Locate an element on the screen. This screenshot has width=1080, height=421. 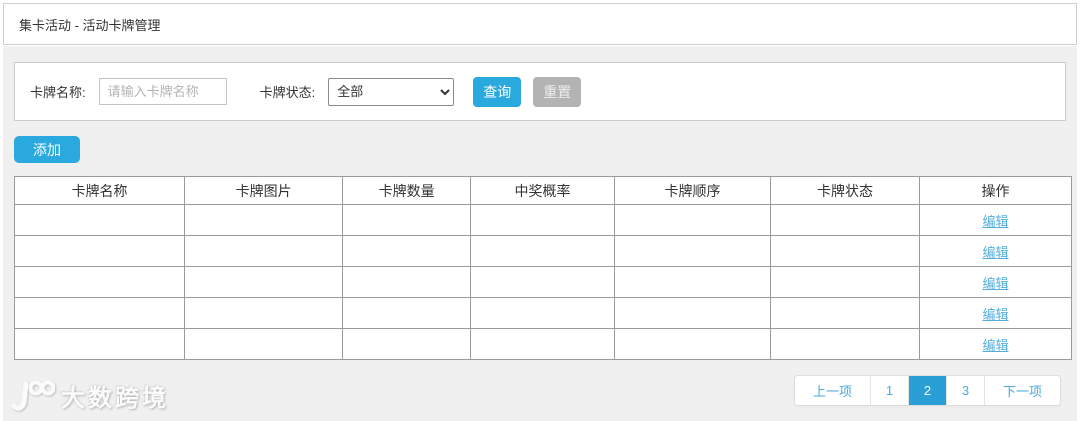
header-card-image: 卡牌图片 is located at coordinates (264, 190).